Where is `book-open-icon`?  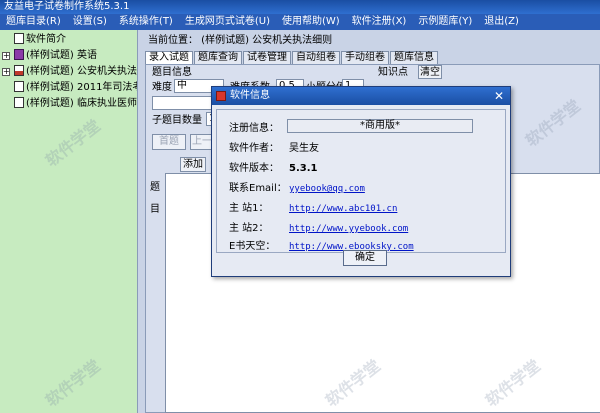
book-open-icon is located at coordinates (19, 70).